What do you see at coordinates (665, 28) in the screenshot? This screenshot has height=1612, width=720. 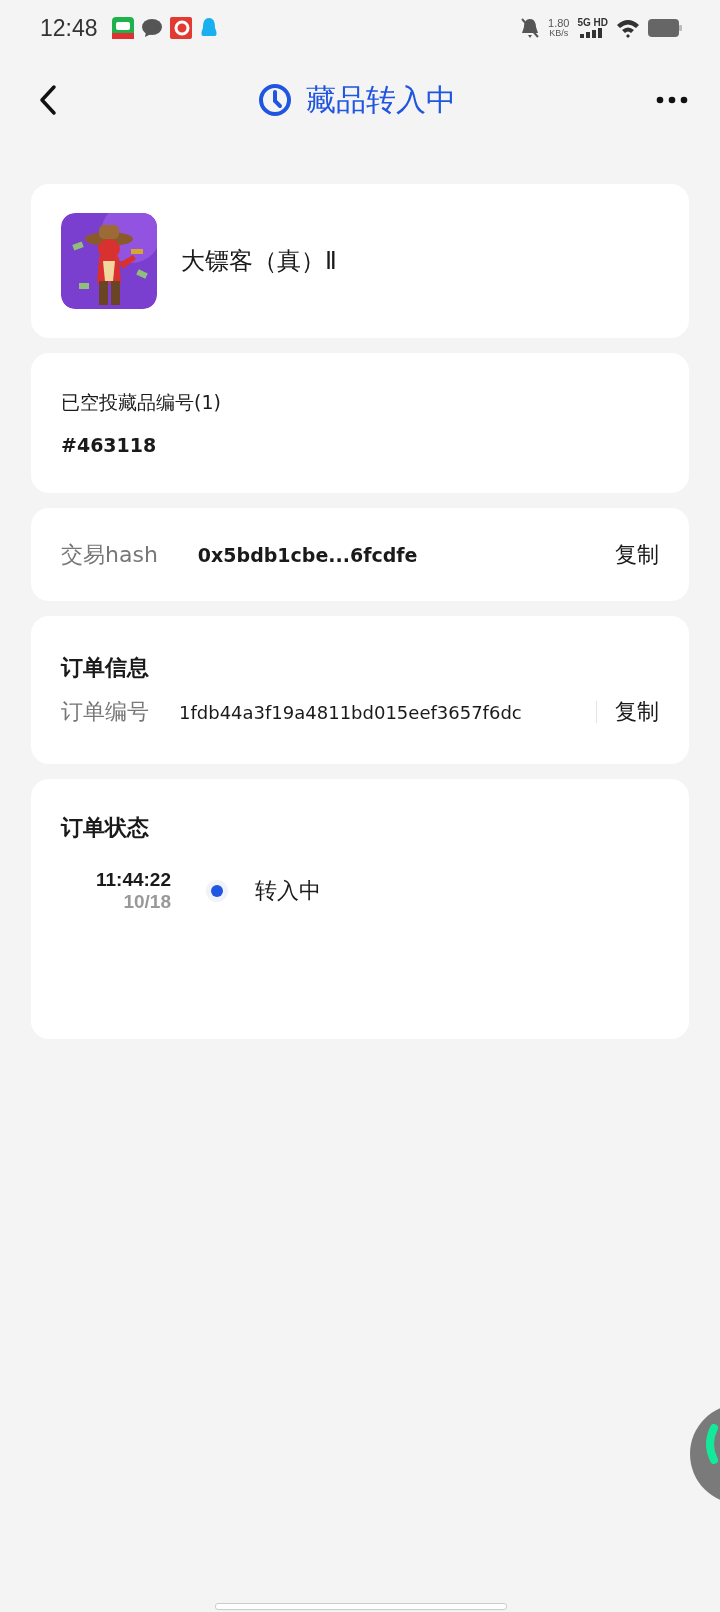 I see `battery-icon` at bounding box center [665, 28].